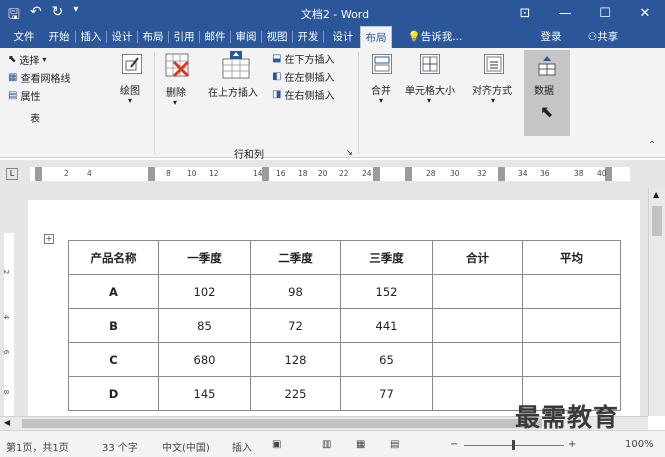 The width and height of the screenshot is (665, 457). Describe the element at coordinates (277, 58) in the screenshot. I see `insert-below-icon: ⬓` at that location.